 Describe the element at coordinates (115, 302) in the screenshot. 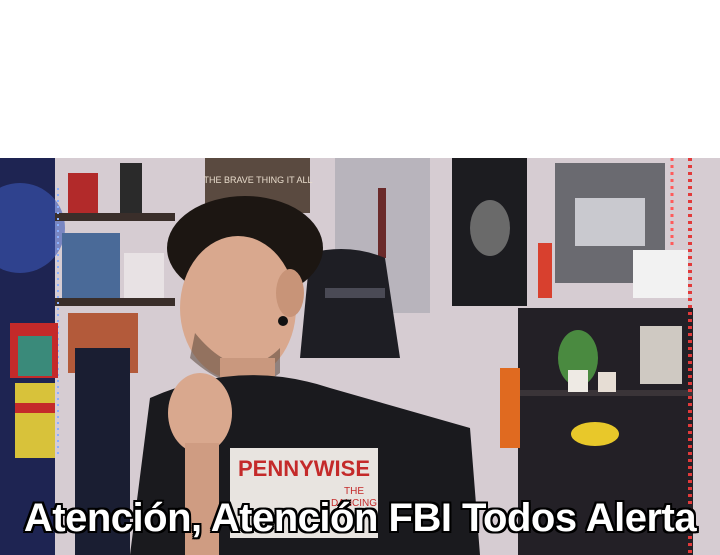

I see `shelf-left-mid` at that location.